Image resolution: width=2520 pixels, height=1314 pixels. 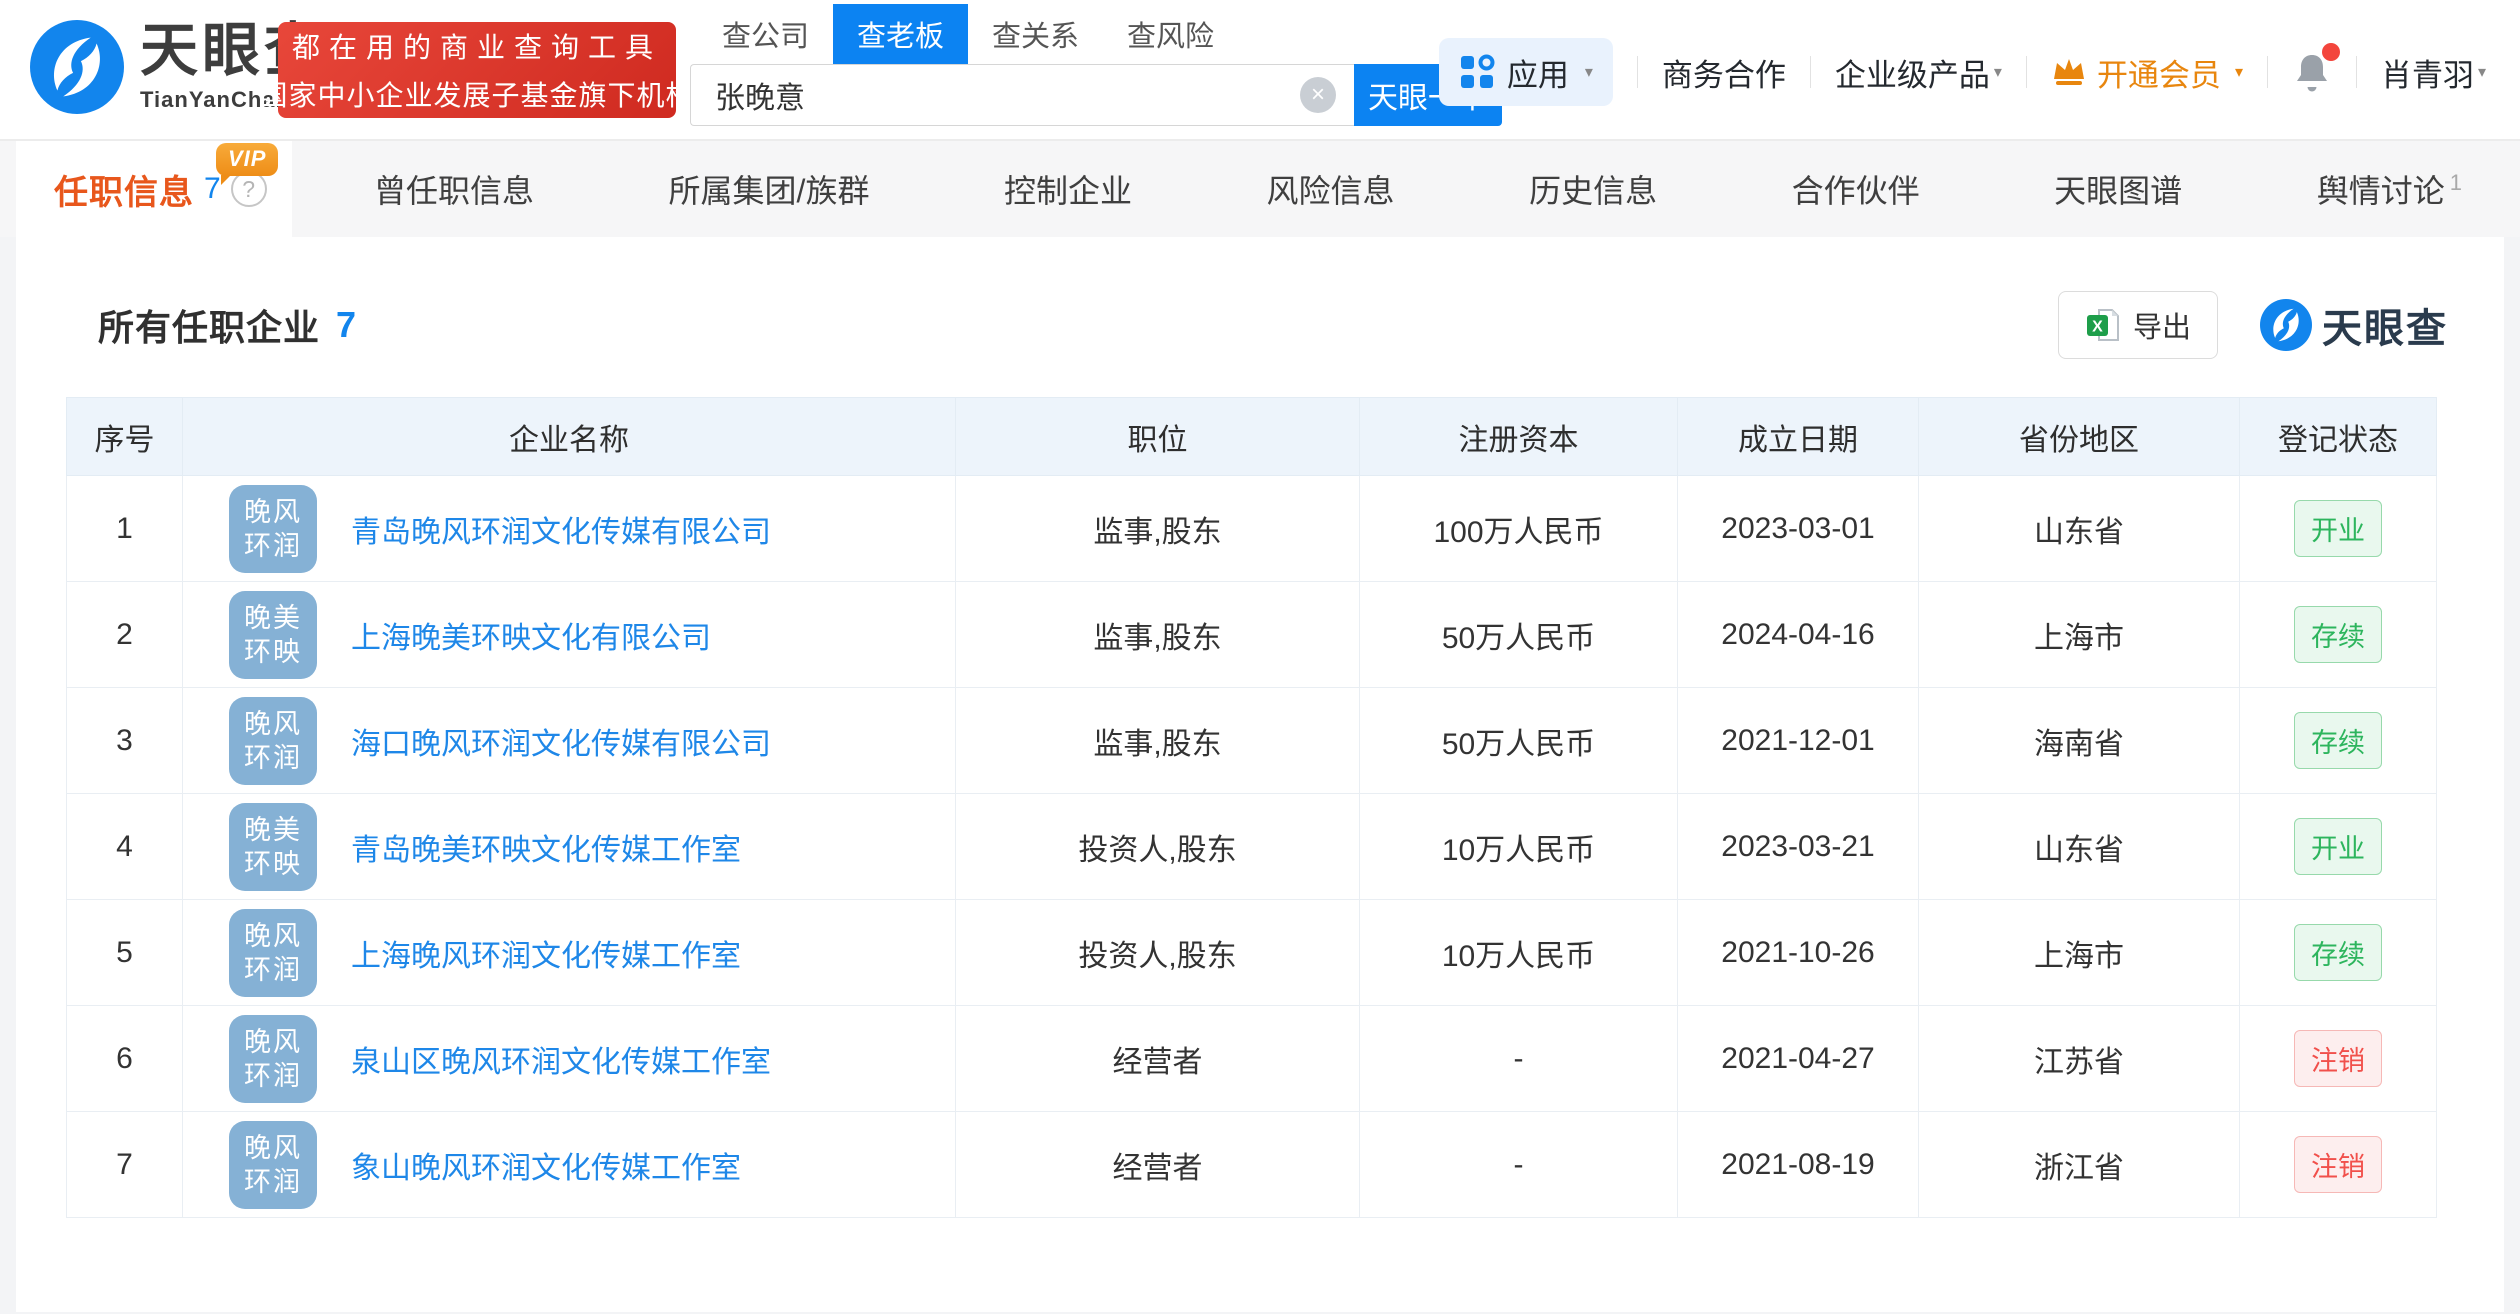 What do you see at coordinates (124, 634) in the screenshot?
I see `row-index: 2` at bounding box center [124, 634].